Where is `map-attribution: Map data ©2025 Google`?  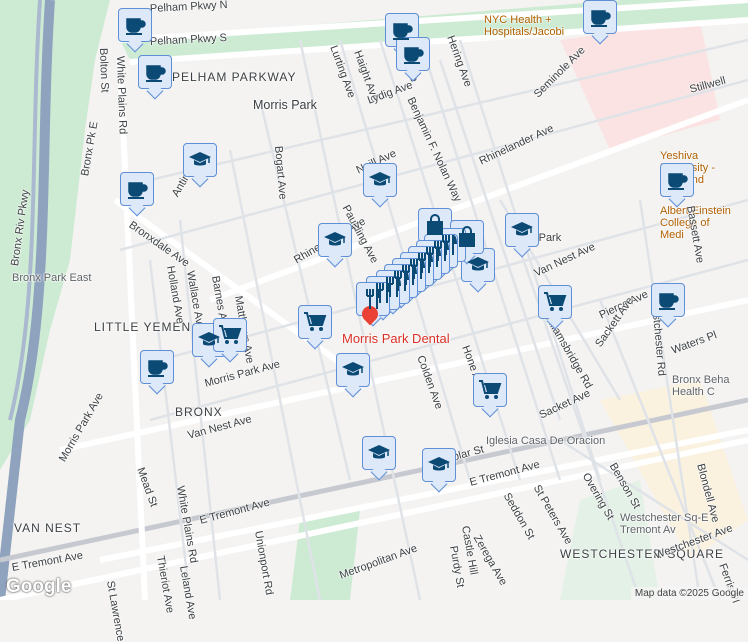
map-attribution: Map data ©2025 Google is located at coordinates (689, 593).